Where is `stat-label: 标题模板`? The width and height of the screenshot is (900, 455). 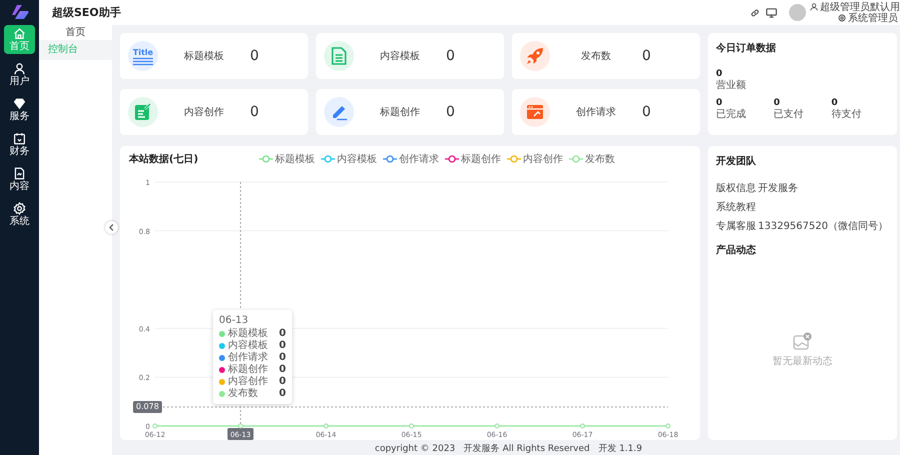 stat-label: 标题模板 is located at coordinates (204, 56).